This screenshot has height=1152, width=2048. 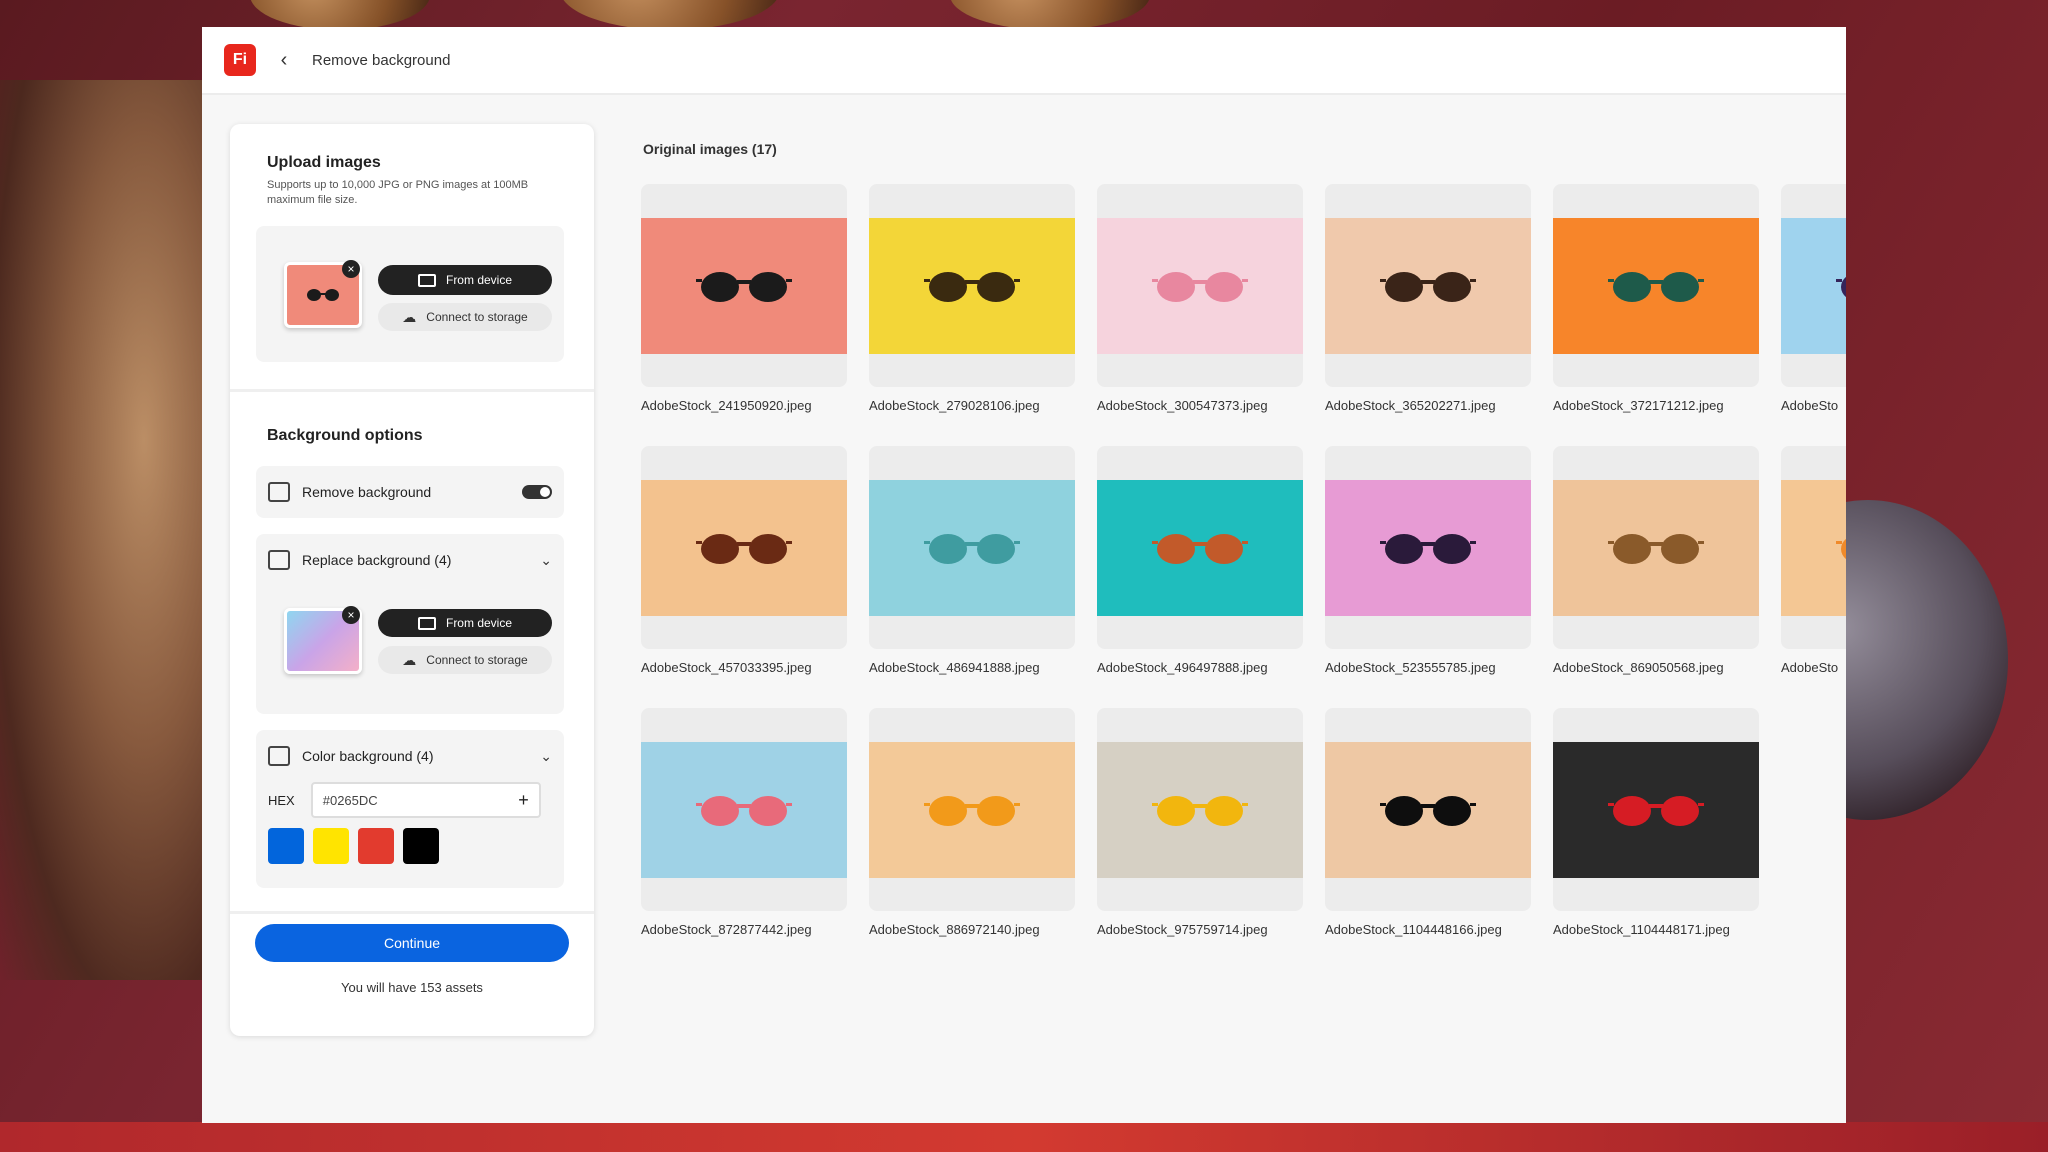 I want to click on background-photo-strip, so click(x=1024, y=1137).